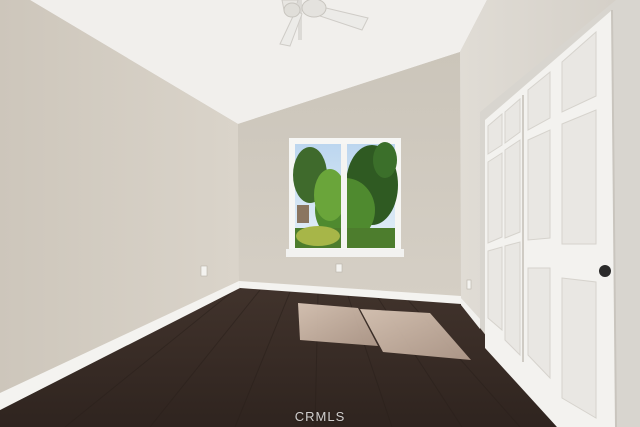 The image size is (640, 427). I want to click on window, so click(345, 197).